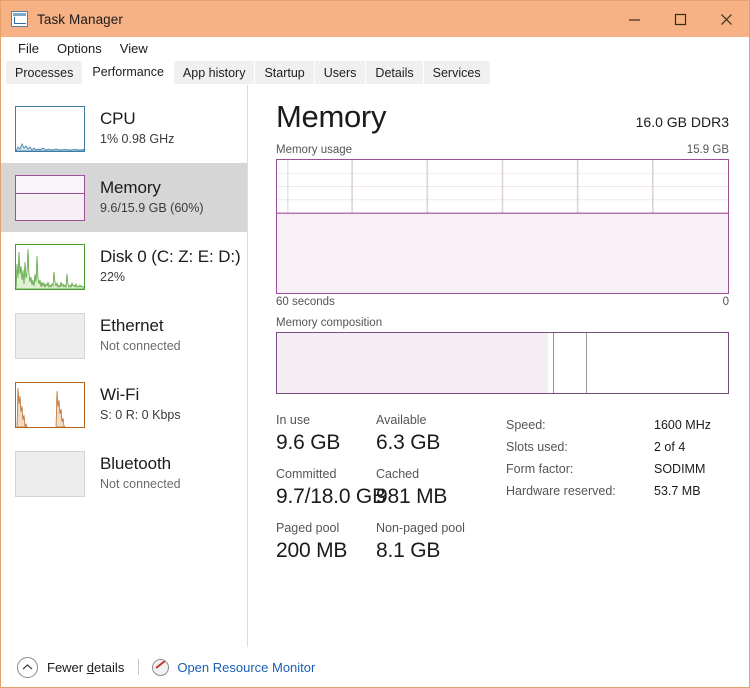 The image size is (750, 688). I want to click on stat-value: 8.1 GB, so click(408, 550).